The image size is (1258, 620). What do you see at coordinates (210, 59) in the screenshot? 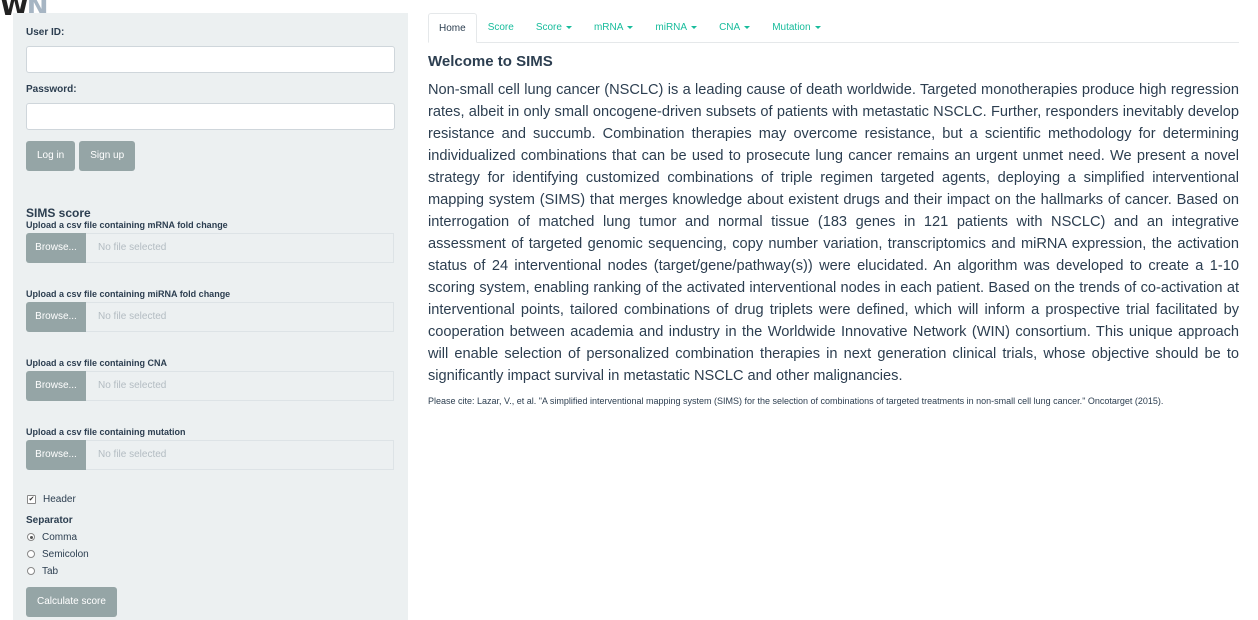
I see `user-id-input` at bounding box center [210, 59].